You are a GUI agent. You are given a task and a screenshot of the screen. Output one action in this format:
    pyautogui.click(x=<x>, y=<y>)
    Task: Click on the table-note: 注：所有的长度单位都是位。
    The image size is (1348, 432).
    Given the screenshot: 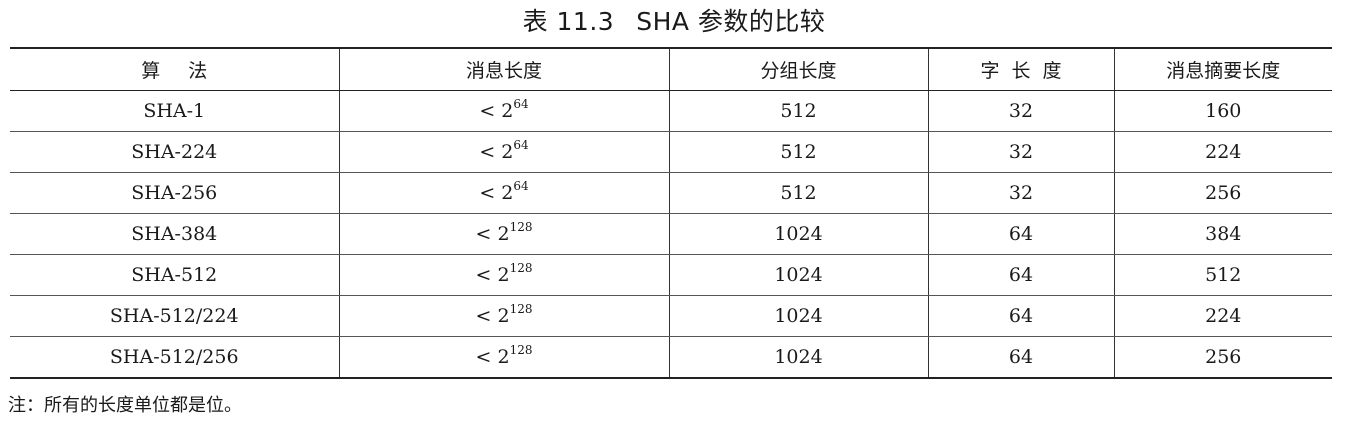 What is the action you would take?
    pyautogui.click(x=125, y=405)
    